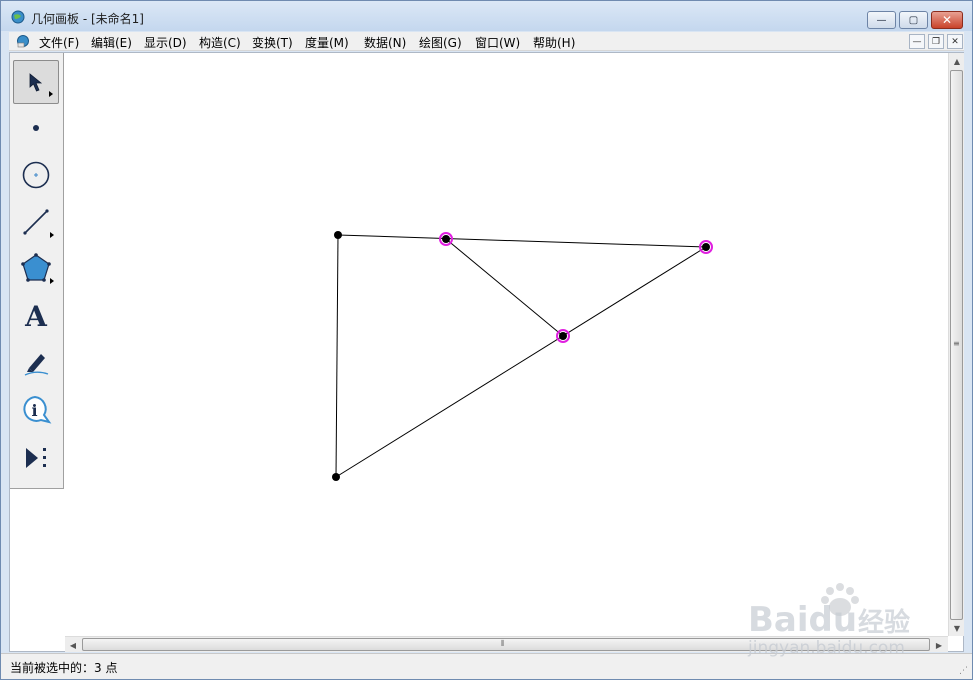 The image size is (973, 680). What do you see at coordinates (963, 671) in the screenshot?
I see `resize-grip-icon: ⋰` at bounding box center [963, 671].